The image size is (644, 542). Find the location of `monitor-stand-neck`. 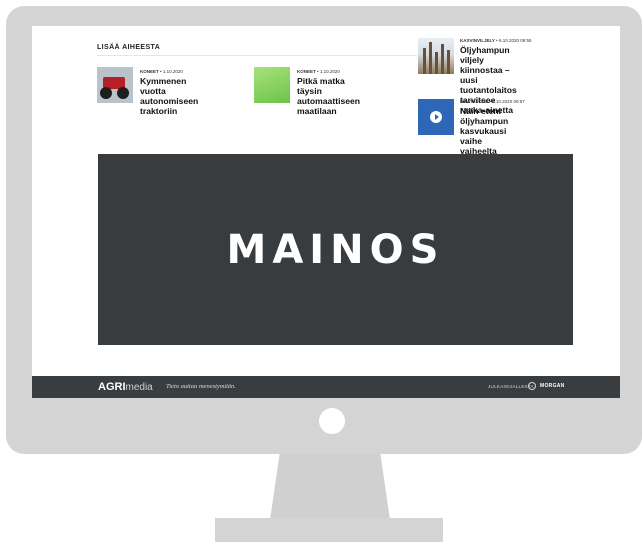

monitor-stand-neck is located at coordinates (330, 487).